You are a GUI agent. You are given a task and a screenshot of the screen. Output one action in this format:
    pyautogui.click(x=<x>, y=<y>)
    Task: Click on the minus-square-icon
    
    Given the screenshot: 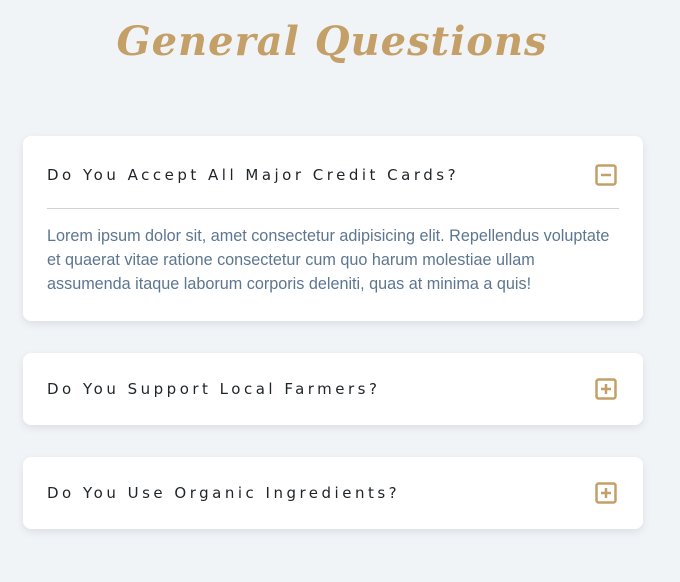 What is the action you would take?
    pyautogui.click(x=606, y=175)
    